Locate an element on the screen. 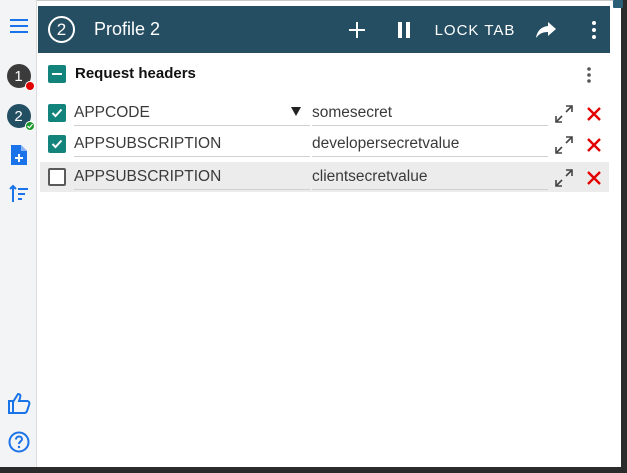 The height and width of the screenshot is (473, 627). header-row: APPSUBSCRIPTION clientsecretvalue is located at coordinates (324, 177).